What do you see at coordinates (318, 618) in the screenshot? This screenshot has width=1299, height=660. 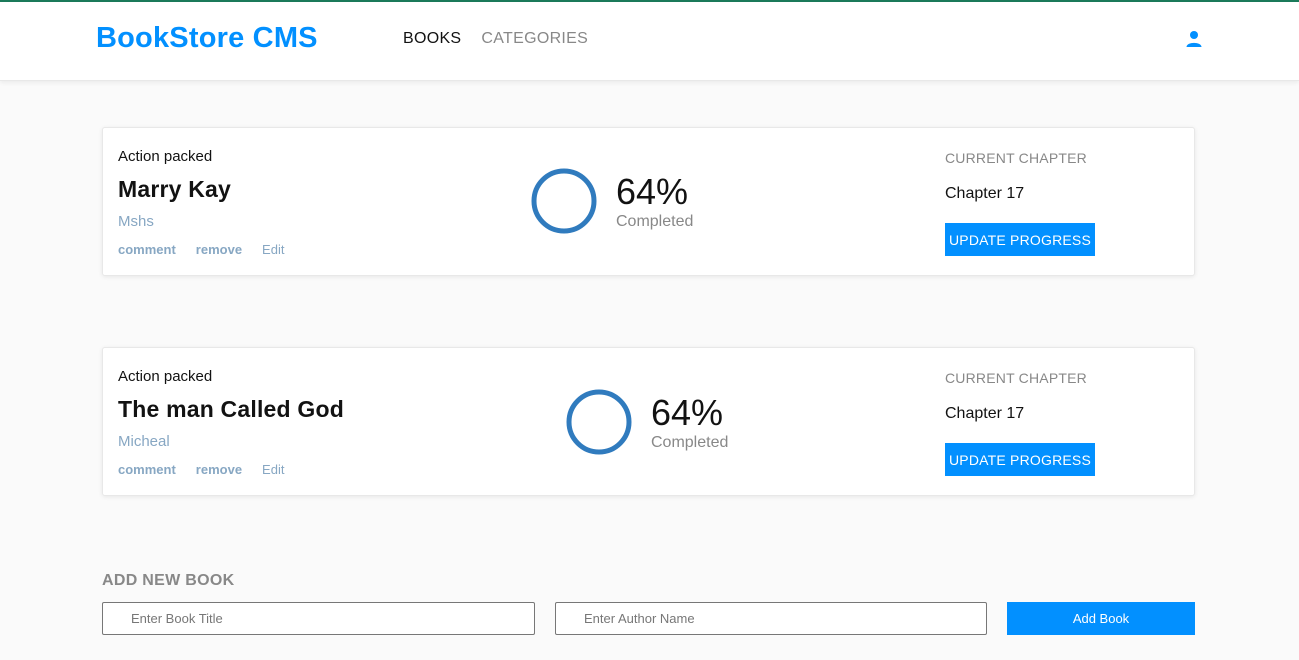 I see `book-title-input` at bounding box center [318, 618].